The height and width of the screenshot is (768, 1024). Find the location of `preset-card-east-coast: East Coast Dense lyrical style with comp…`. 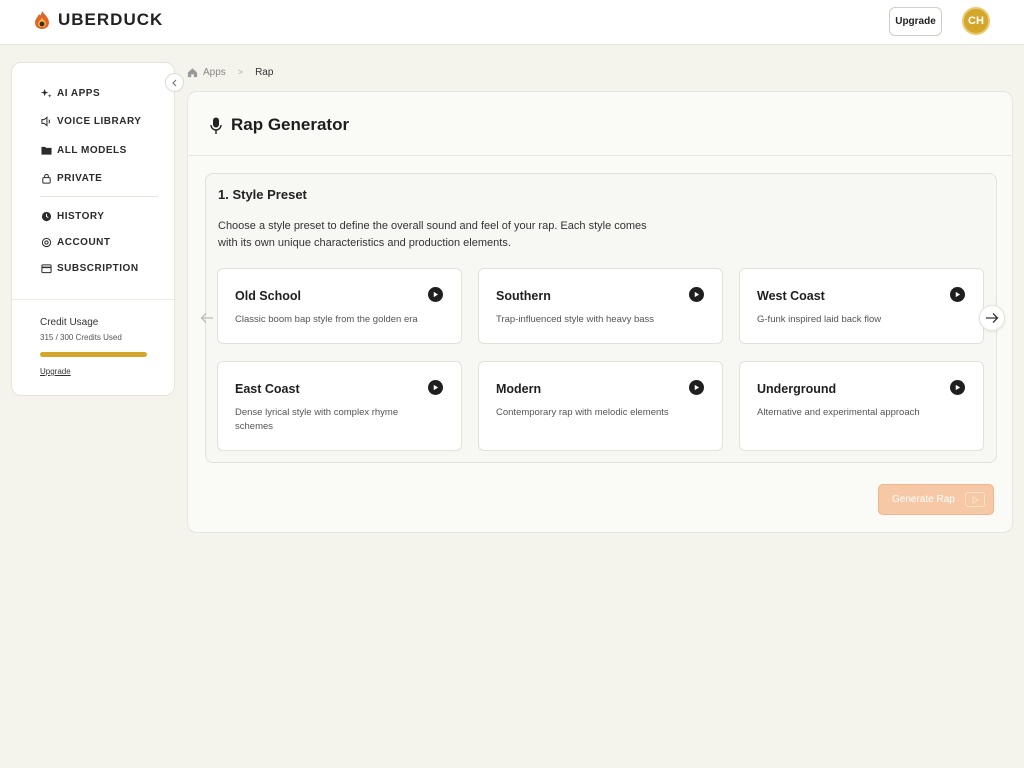

preset-card-east-coast: East Coast Dense lyrical style with comp… is located at coordinates (339, 406).